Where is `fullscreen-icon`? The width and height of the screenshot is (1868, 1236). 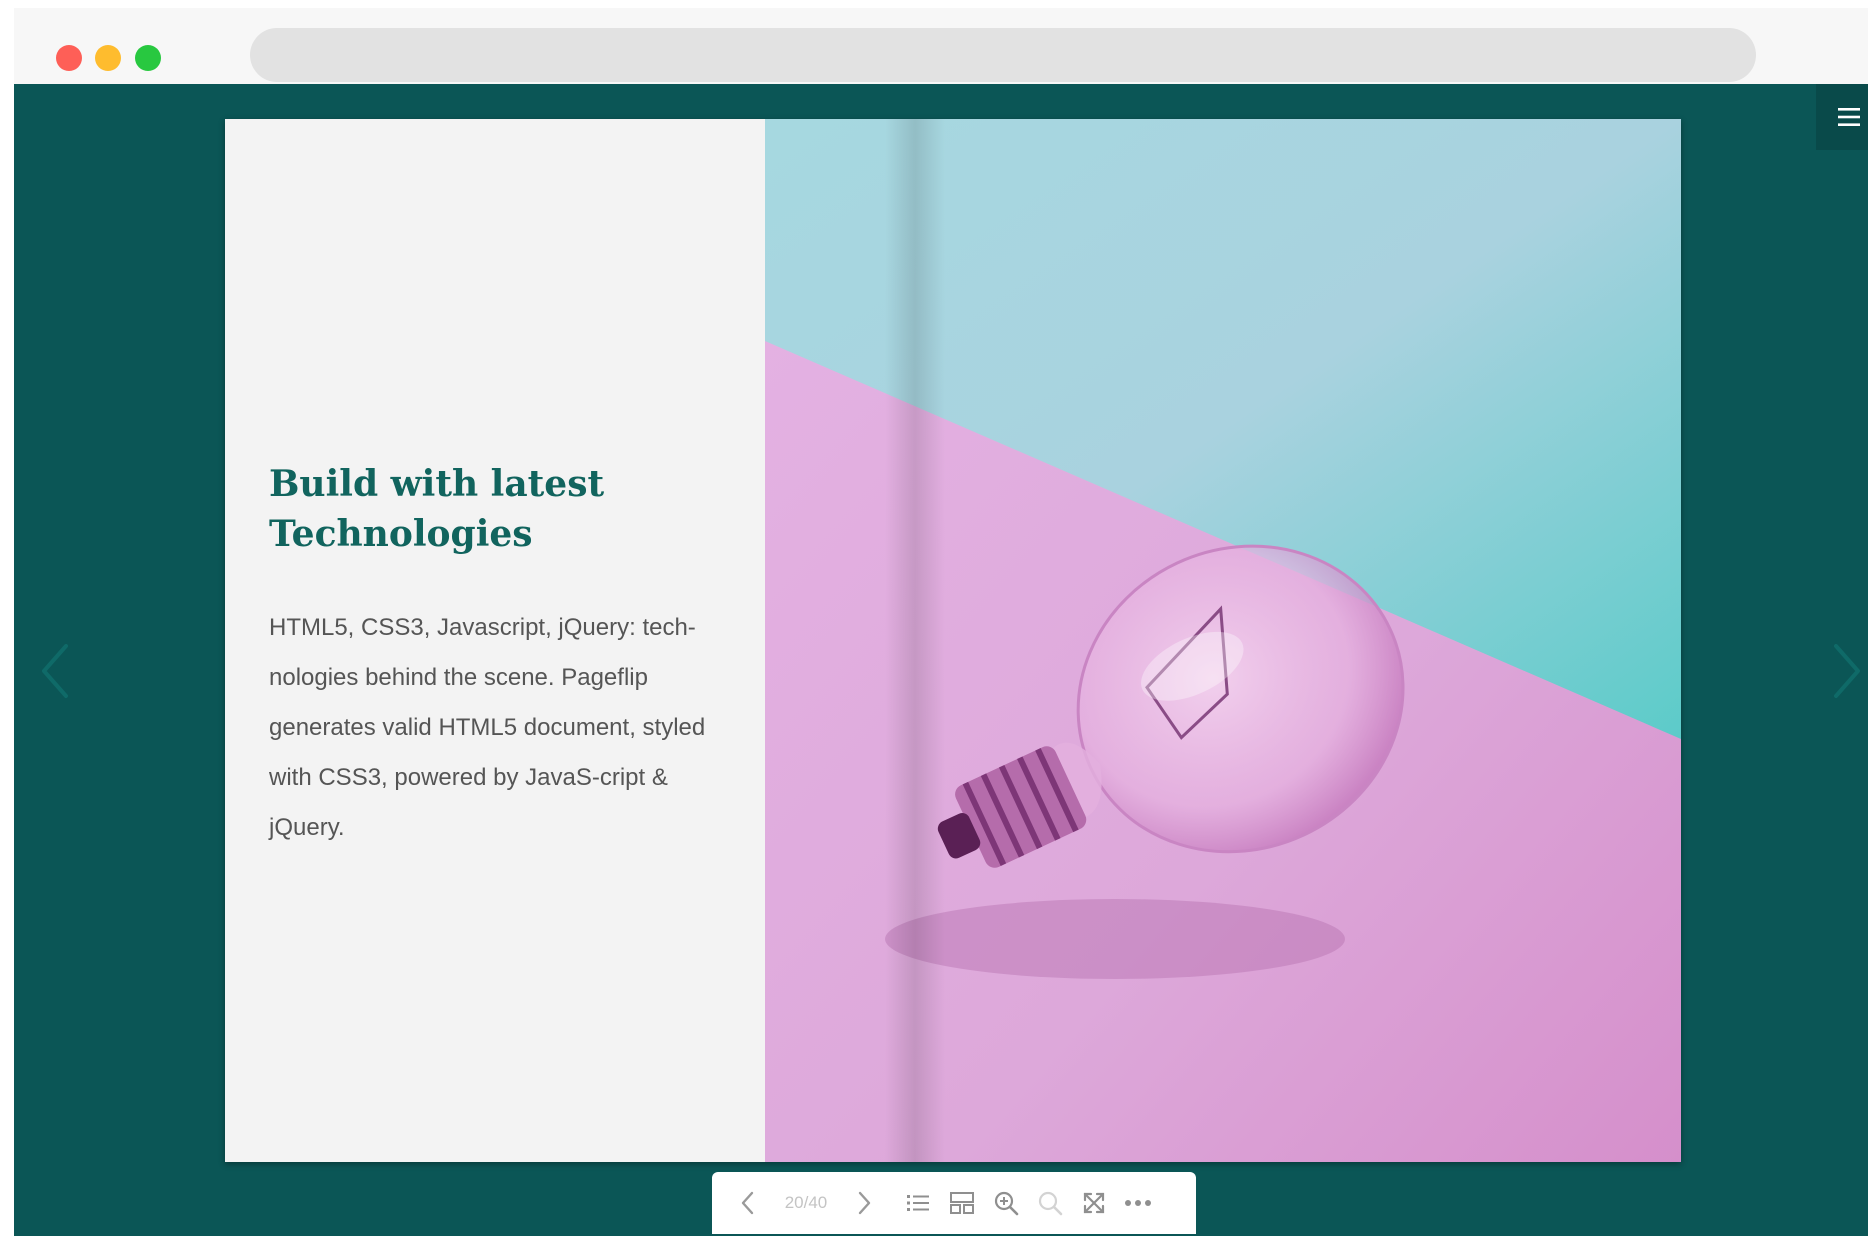
fullscreen-icon is located at coordinates (1094, 1203).